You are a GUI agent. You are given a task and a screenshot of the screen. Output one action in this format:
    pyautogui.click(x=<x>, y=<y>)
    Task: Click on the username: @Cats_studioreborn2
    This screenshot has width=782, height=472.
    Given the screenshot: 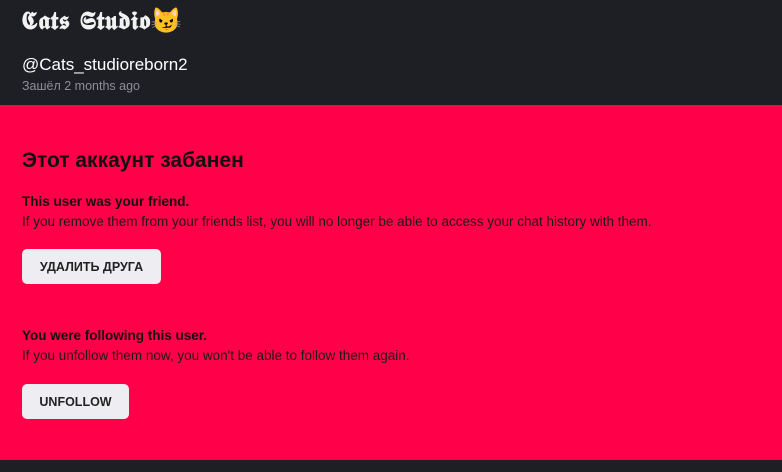 What is the action you would take?
    pyautogui.click(x=105, y=64)
    